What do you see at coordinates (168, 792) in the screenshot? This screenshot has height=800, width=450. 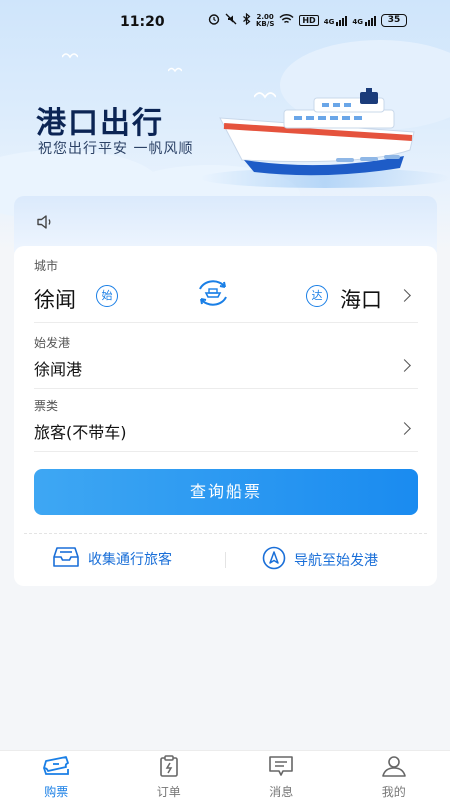 I see `tab-label: 订单` at bounding box center [168, 792].